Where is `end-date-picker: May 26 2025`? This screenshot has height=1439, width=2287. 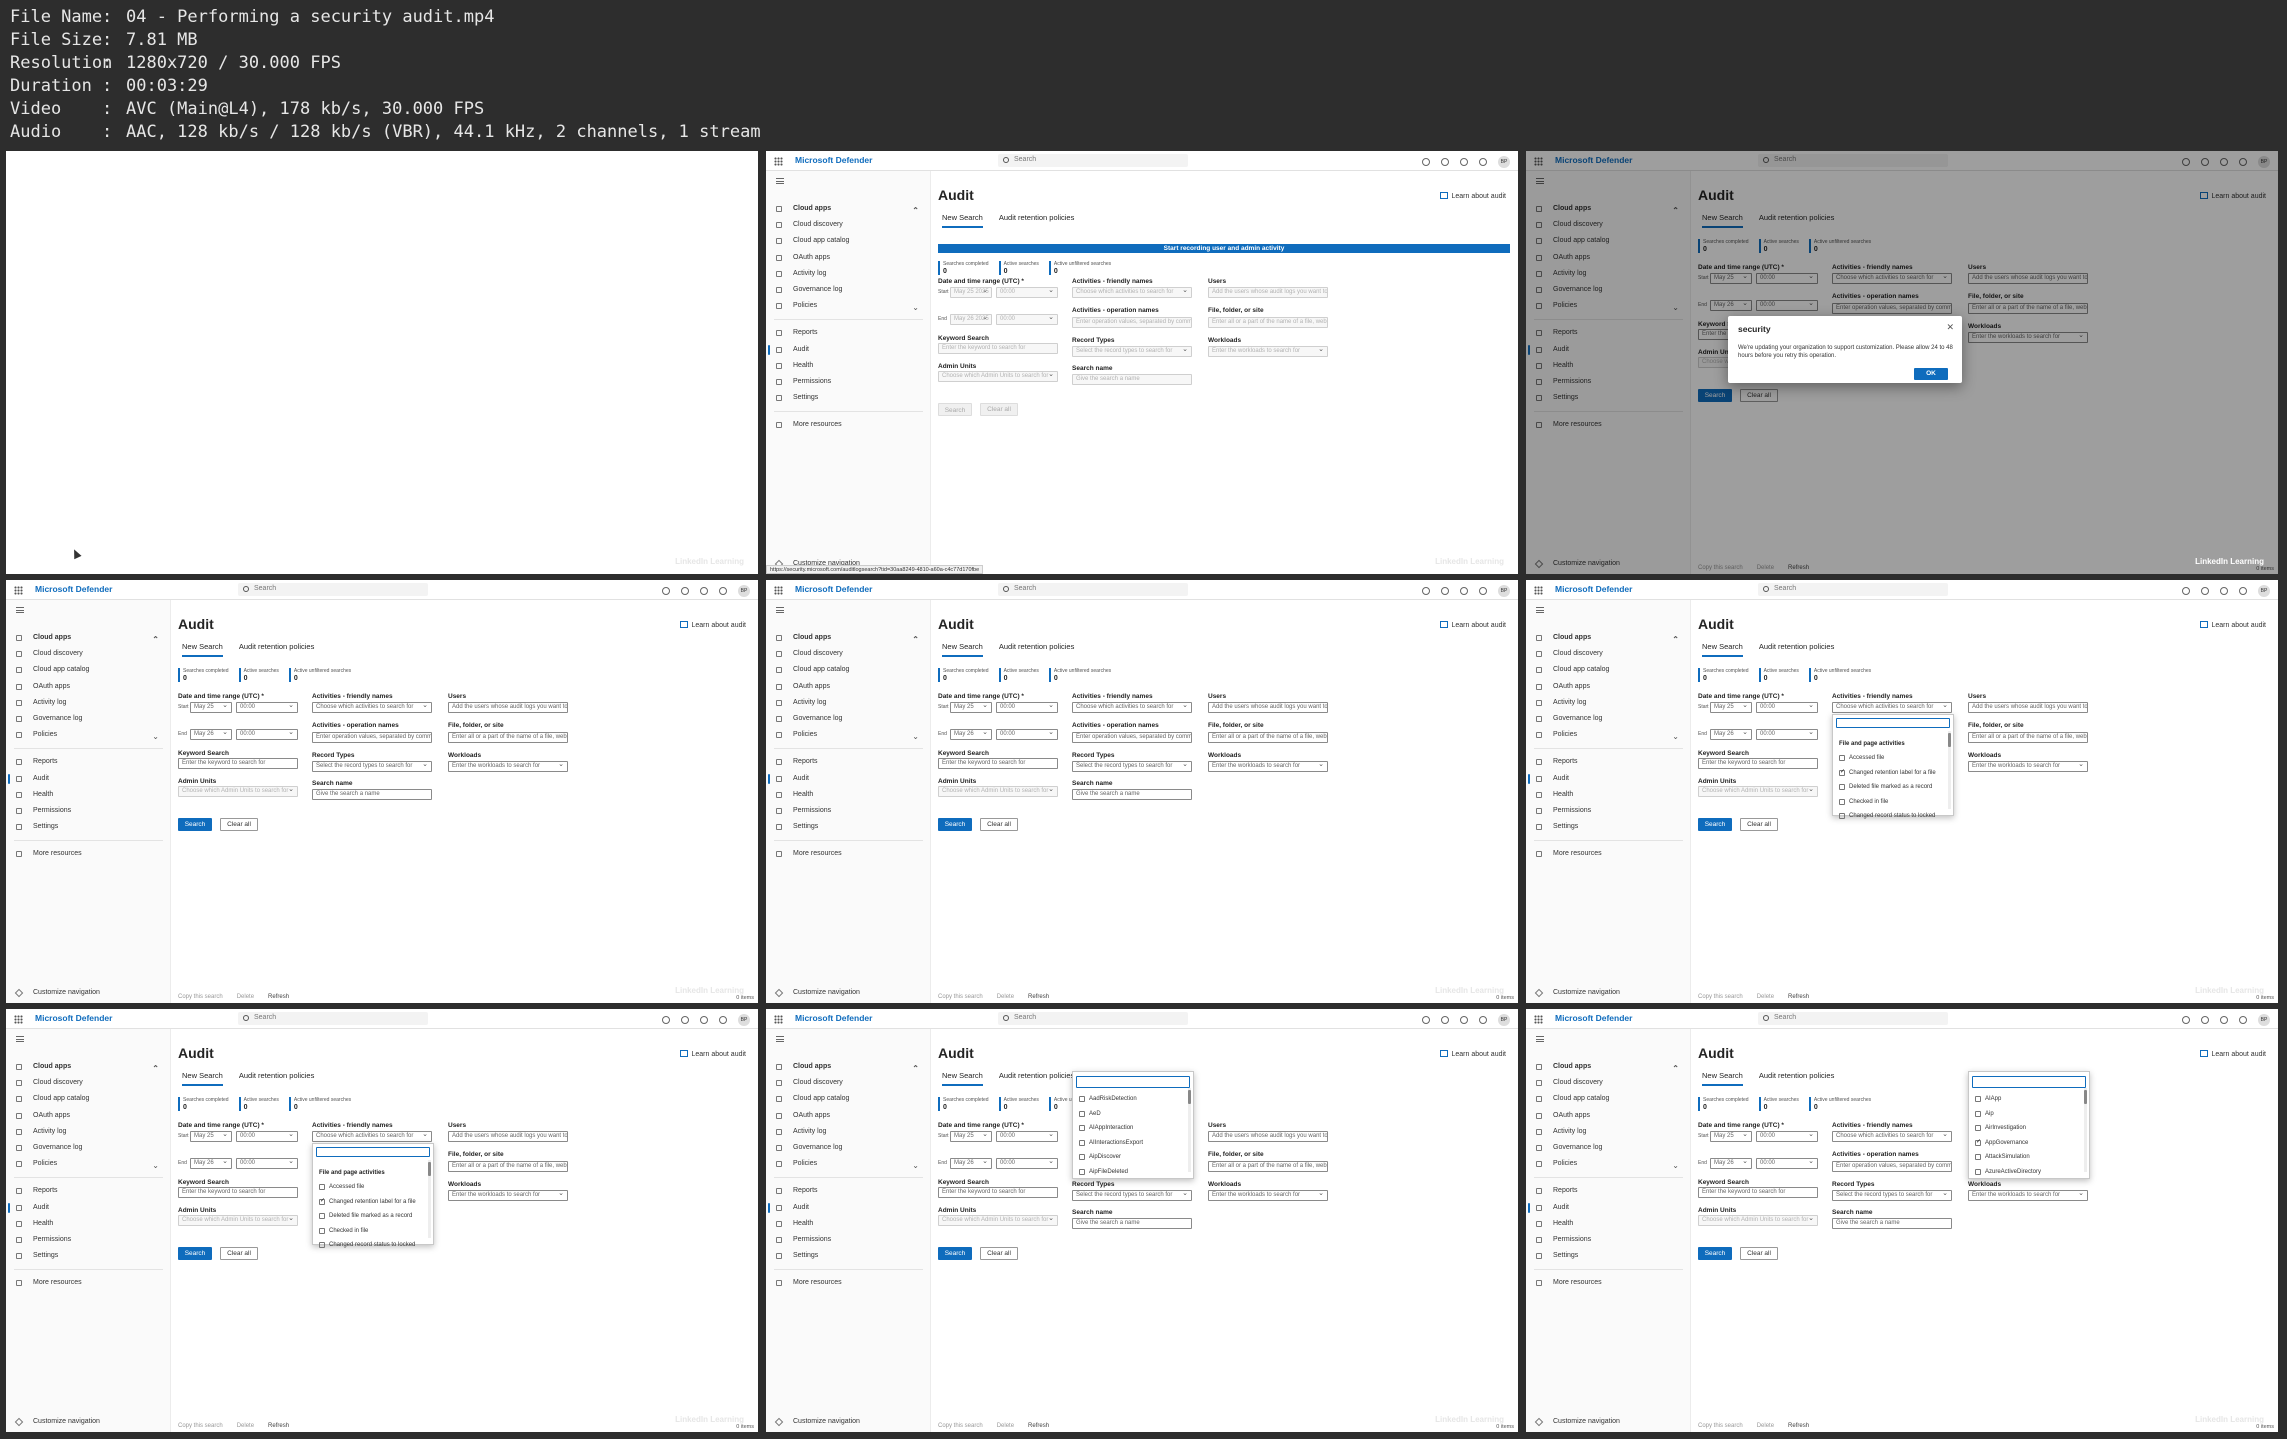 end-date-picker: May 26 2025 is located at coordinates (971, 319).